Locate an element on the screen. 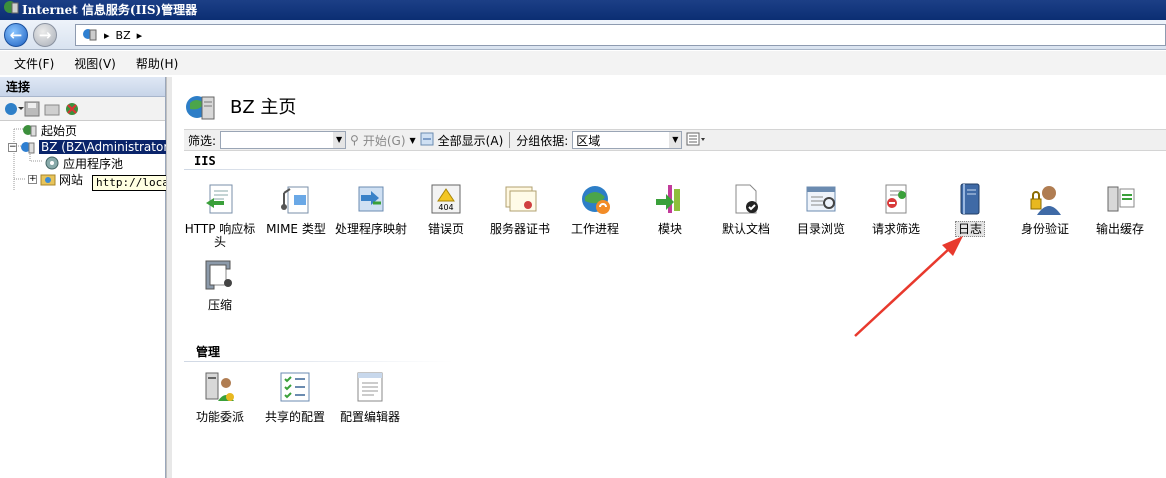 The height and width of the screenshot is (478, 1166). sites-folder-icon is located at coordinates (48, 180).